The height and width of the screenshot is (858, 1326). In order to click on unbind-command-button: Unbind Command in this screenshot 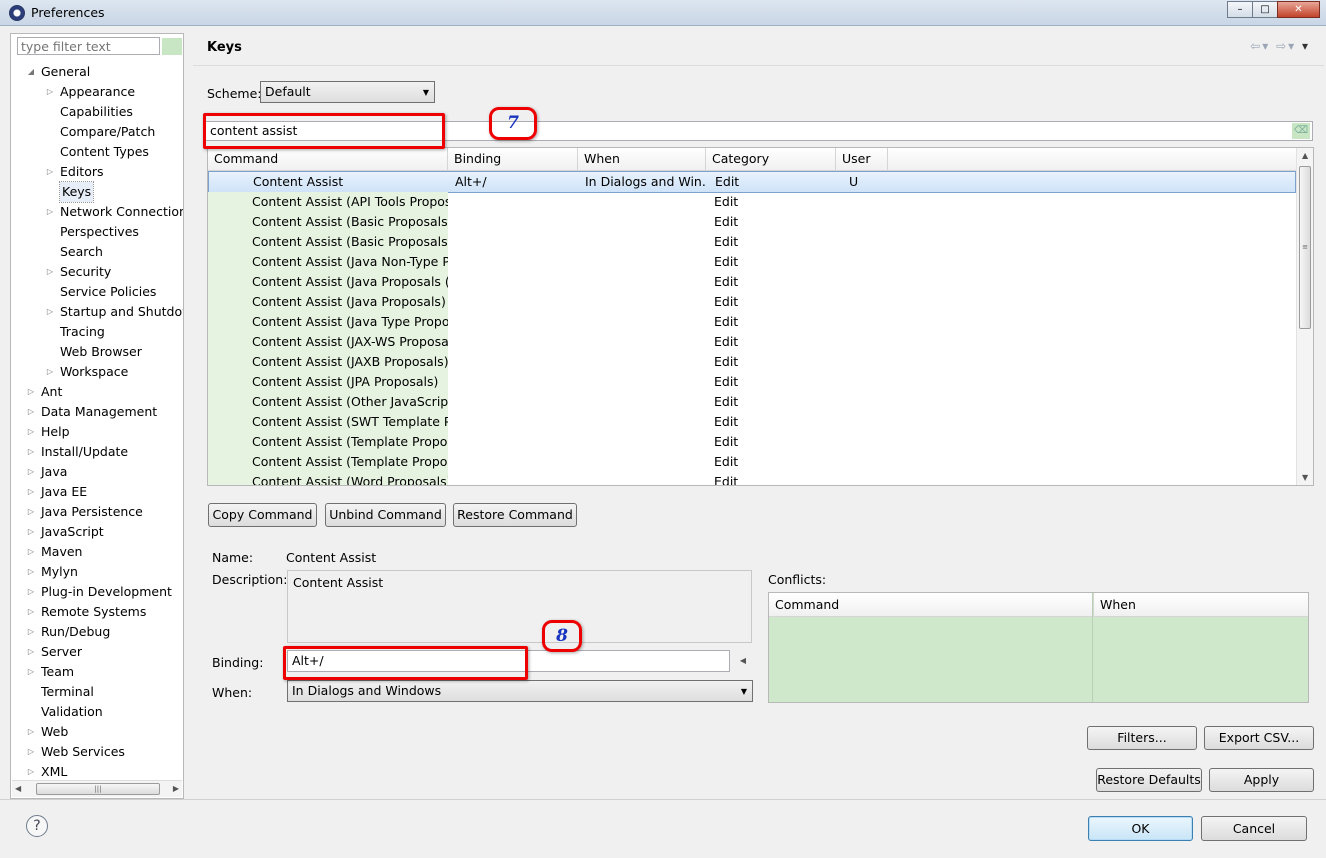, I will do `click(385, 515)`.